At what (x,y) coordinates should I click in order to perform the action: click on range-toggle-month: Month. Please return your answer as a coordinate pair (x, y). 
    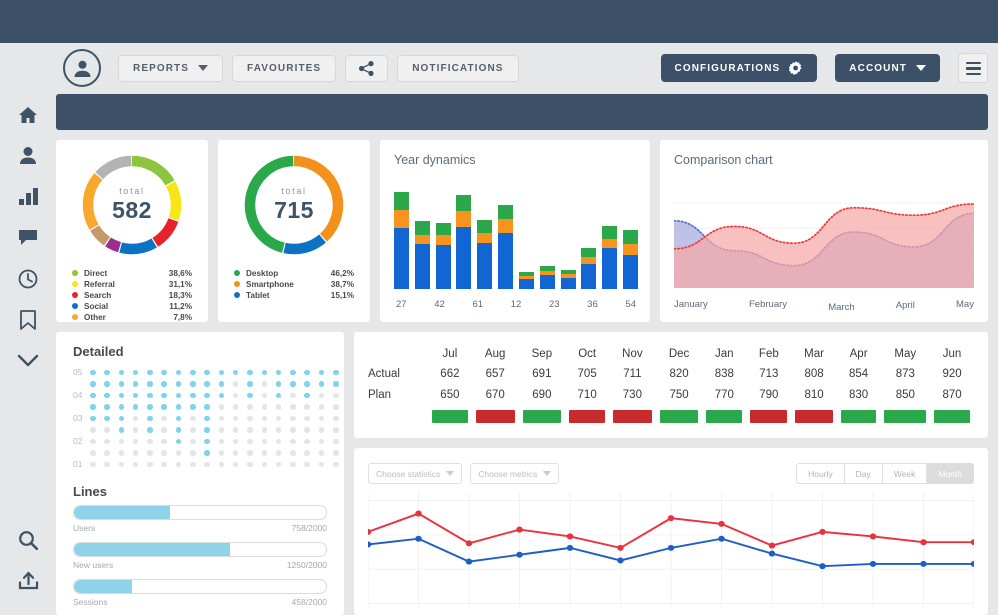
    Looking at the image, I should click on (950, 474).